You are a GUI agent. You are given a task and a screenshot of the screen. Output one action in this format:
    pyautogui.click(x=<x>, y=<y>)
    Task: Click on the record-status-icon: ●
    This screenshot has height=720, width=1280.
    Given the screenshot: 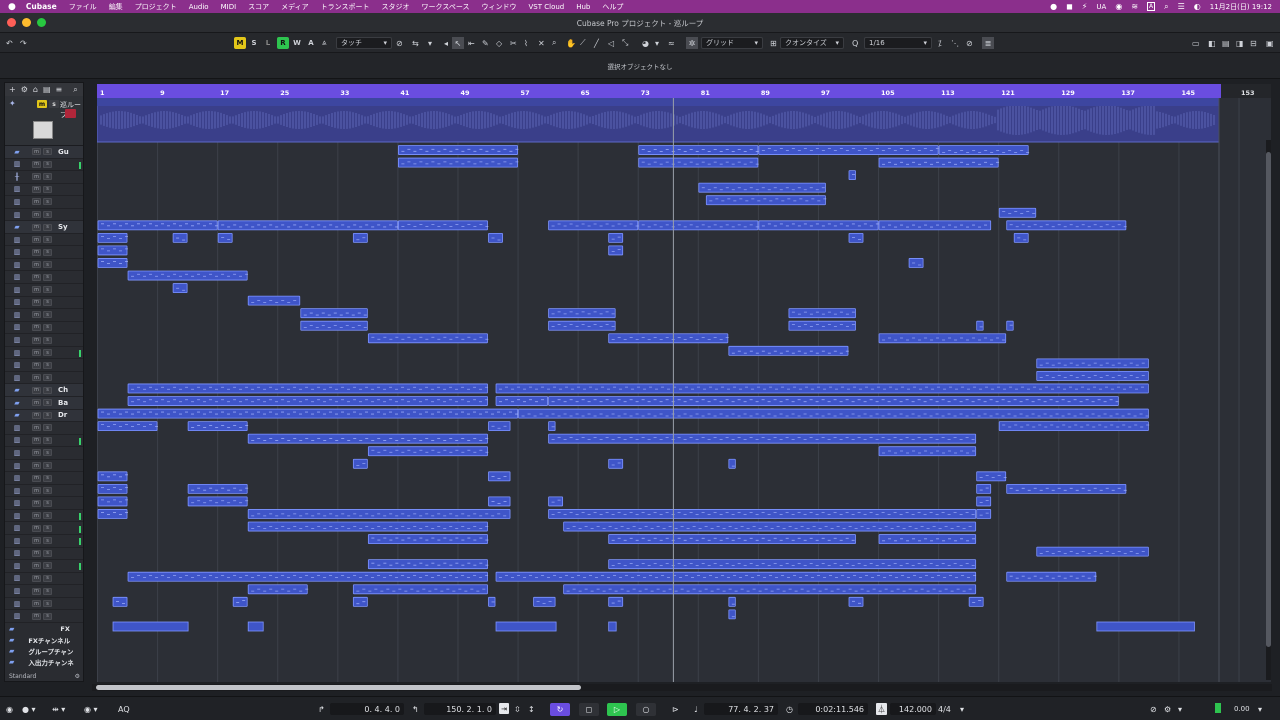 What is the action you would take?
    pyautogui.click(x=1053, y=6)
    